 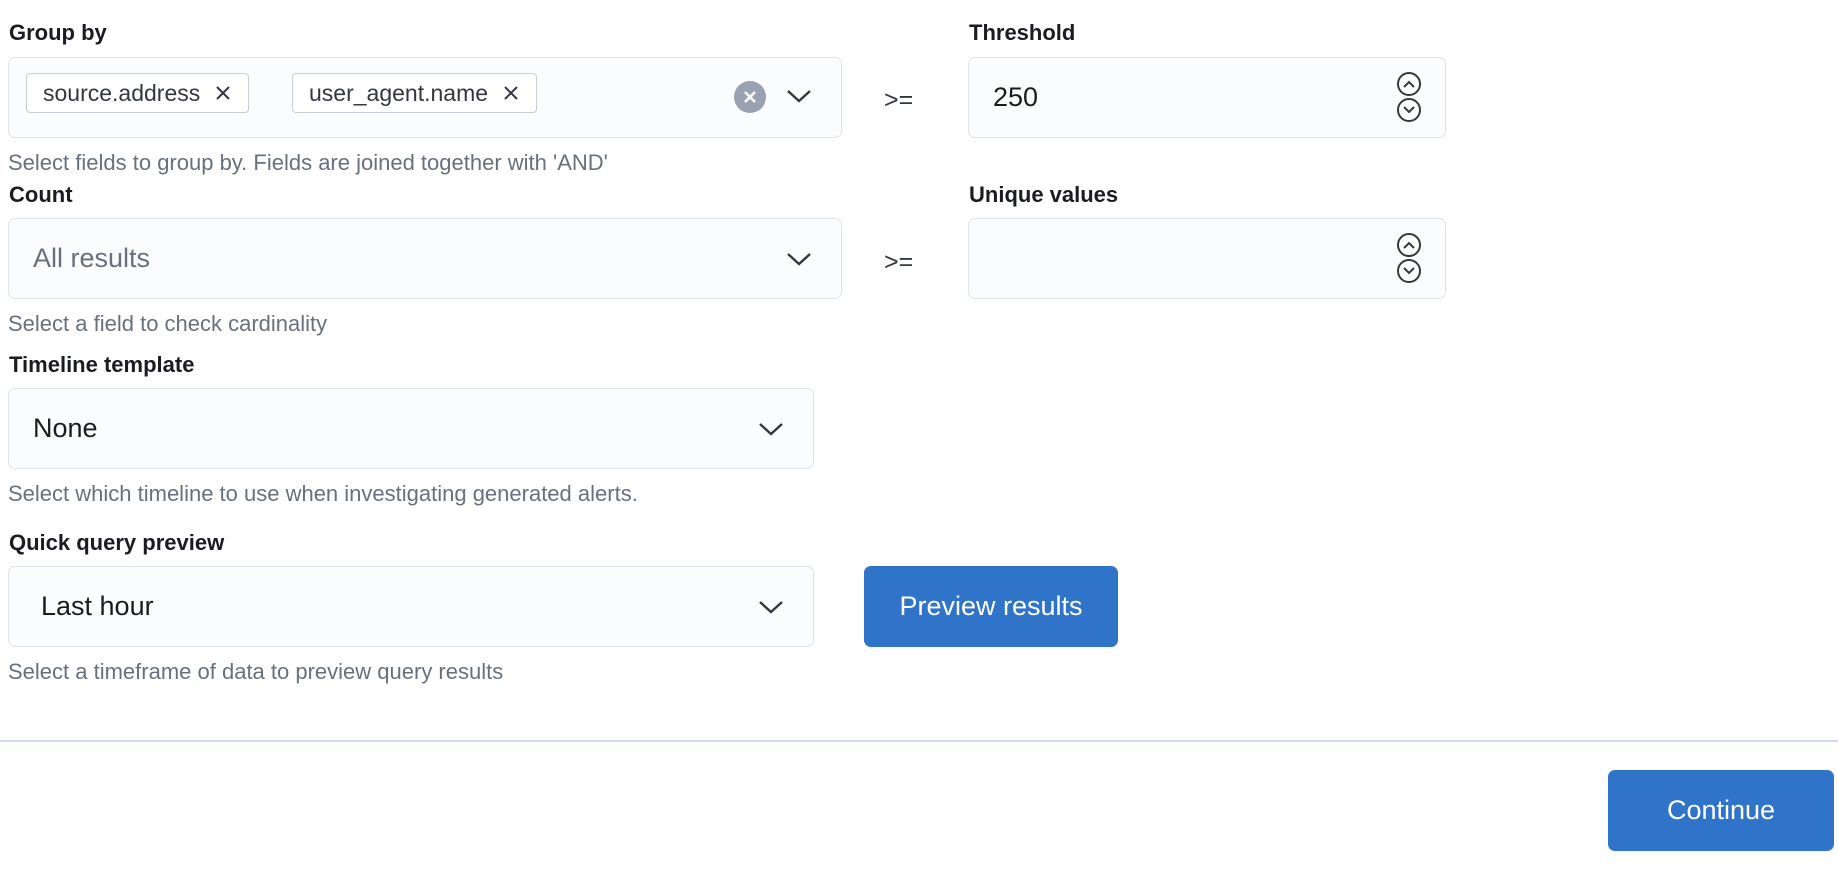 I want to click on preview-results-button: Preview results, so click(x=991, y=606).